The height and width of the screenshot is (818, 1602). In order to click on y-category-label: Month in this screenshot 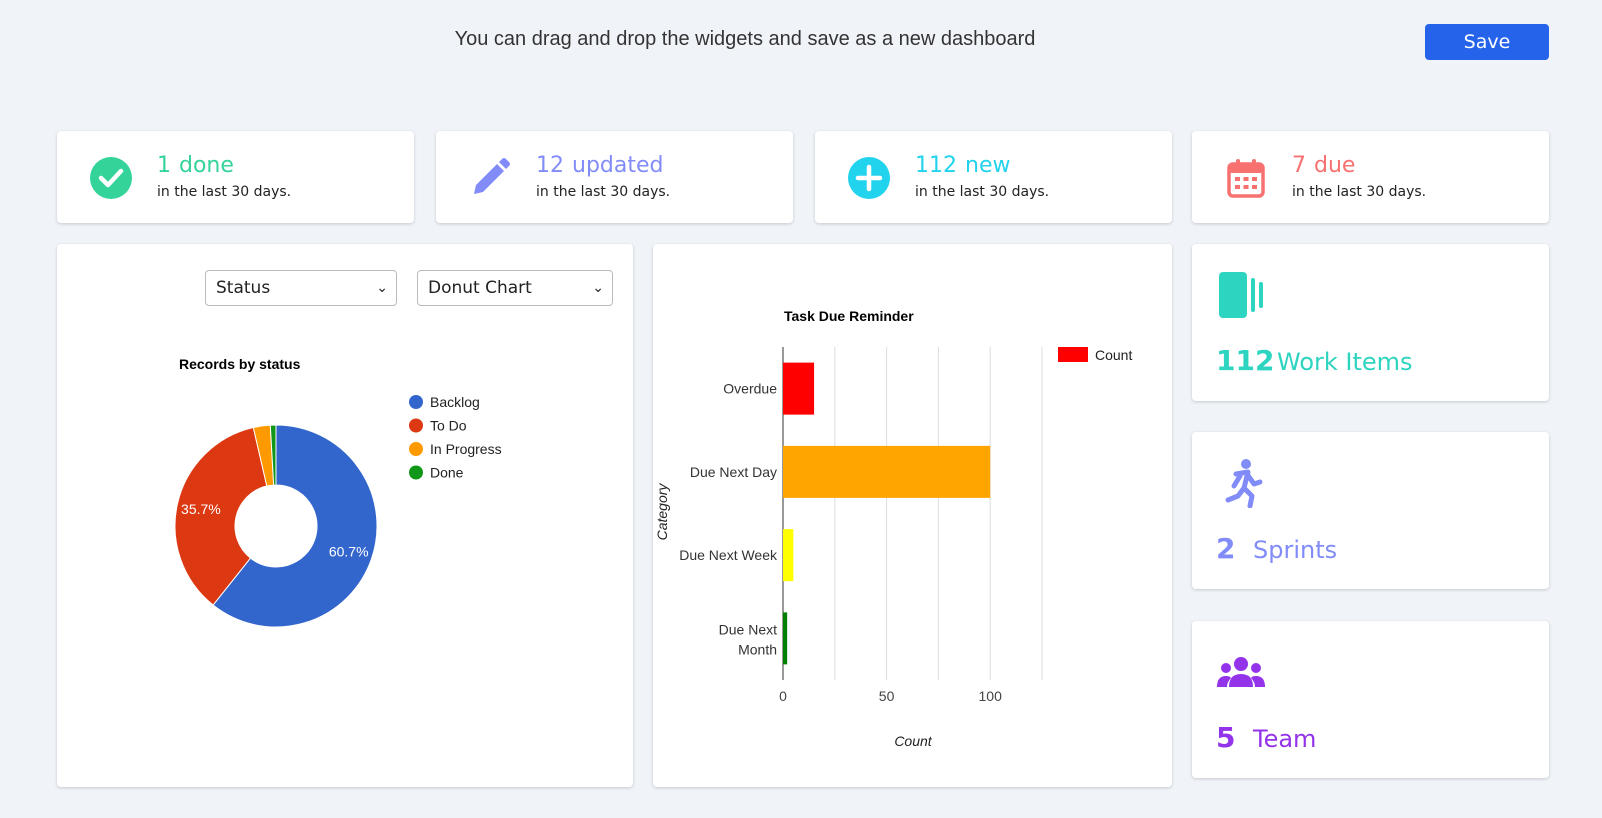, I will do `click(757, 649)`.